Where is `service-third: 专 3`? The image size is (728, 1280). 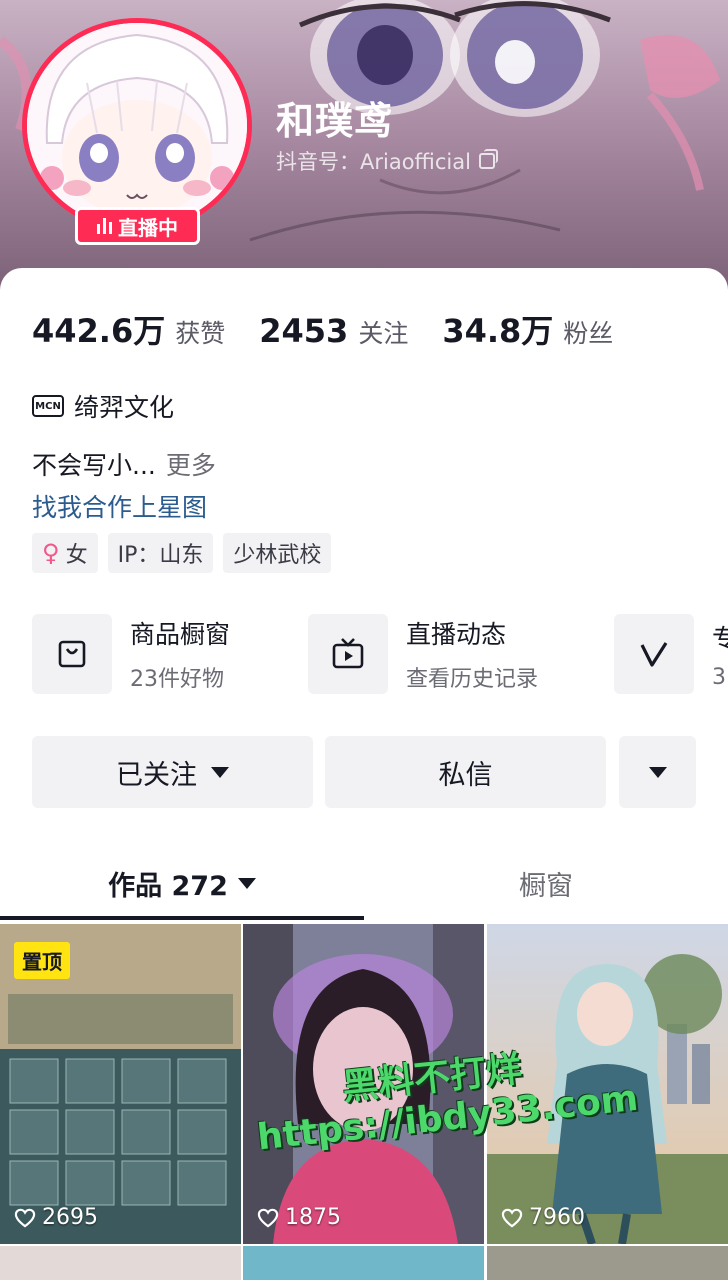
service-third: 专 3 is located at coordinates (671, 654).